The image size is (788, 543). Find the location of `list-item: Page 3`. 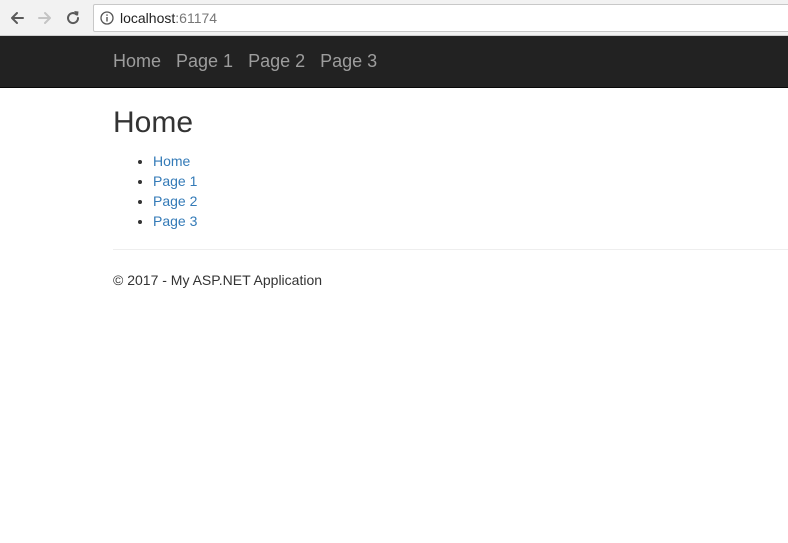

list-item: Page 3 is located at coordinates (470, 221).